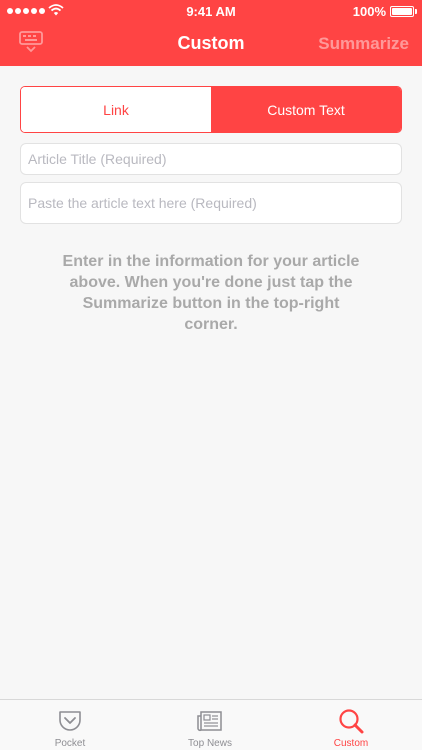 The width and height of the screenshot is (422, 750). What do you see at coordinates (363, 44) in the screenshot?
I see `summarize-button: Summarize` at bounding box center [363, 44].